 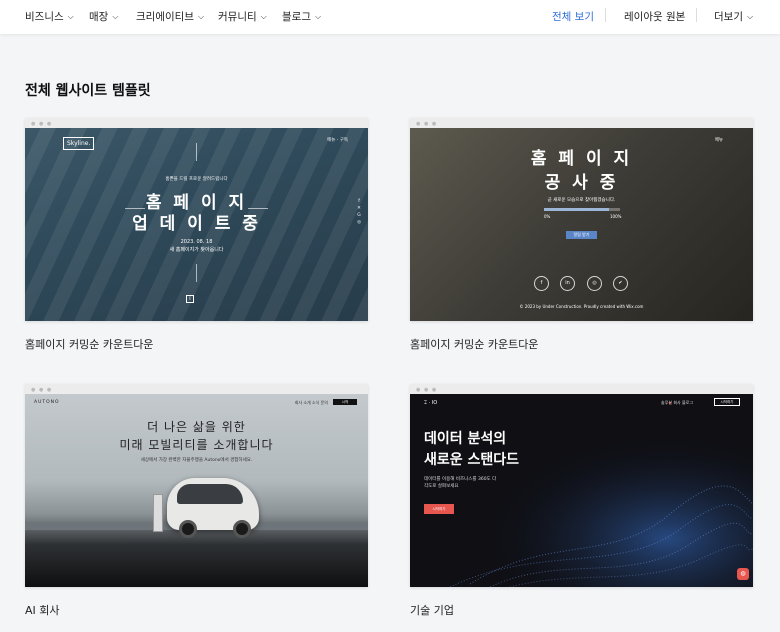 I want to click on nav-item-store: 매장 ⌵, so click(x=103, y=16).